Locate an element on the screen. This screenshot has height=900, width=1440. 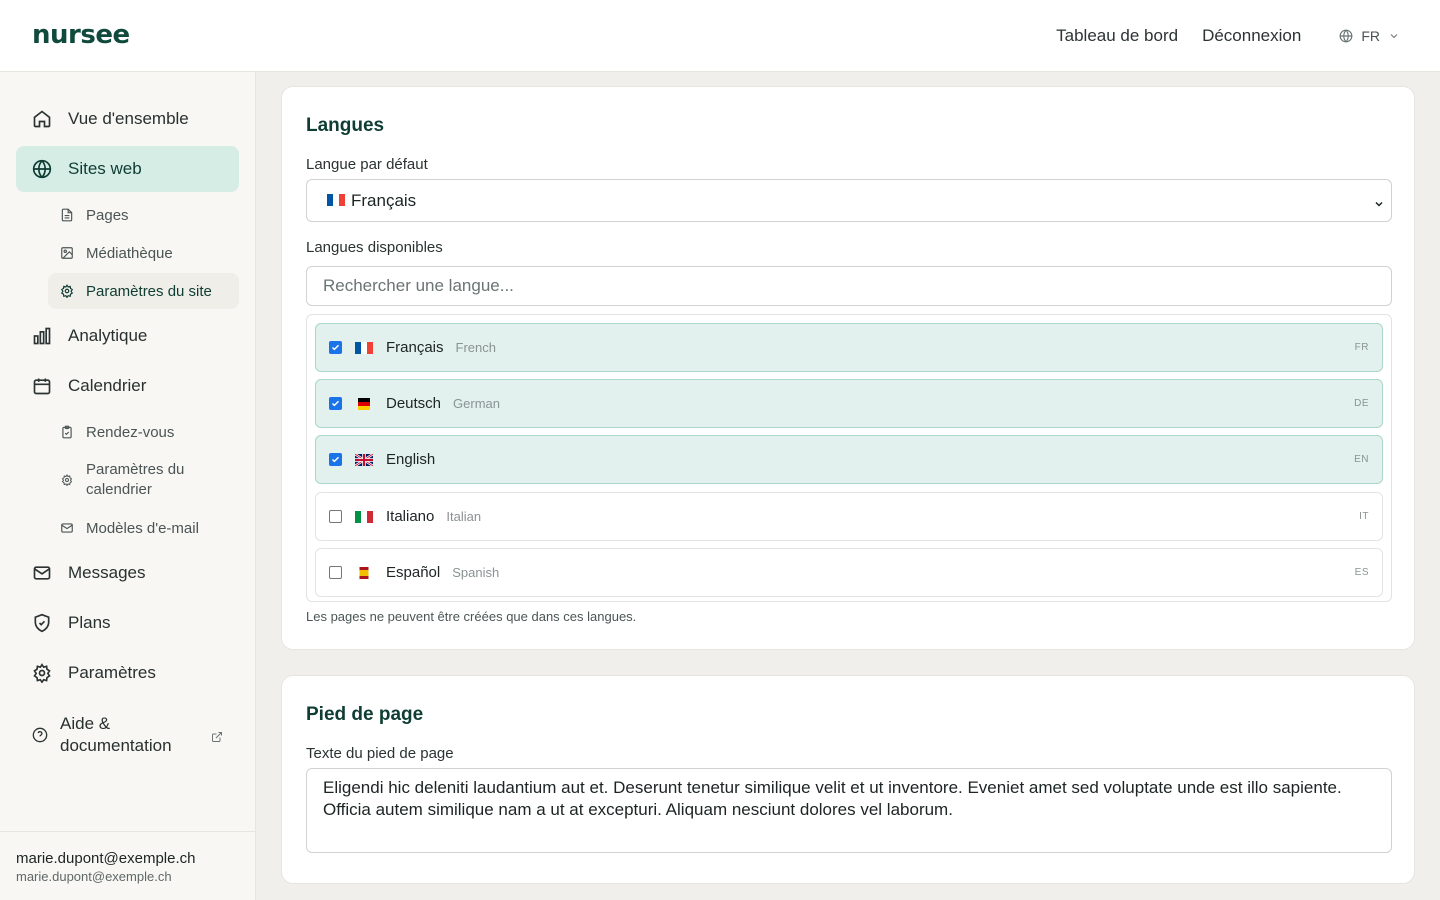
default-language-select: Français is located at coordinates (849, 200).